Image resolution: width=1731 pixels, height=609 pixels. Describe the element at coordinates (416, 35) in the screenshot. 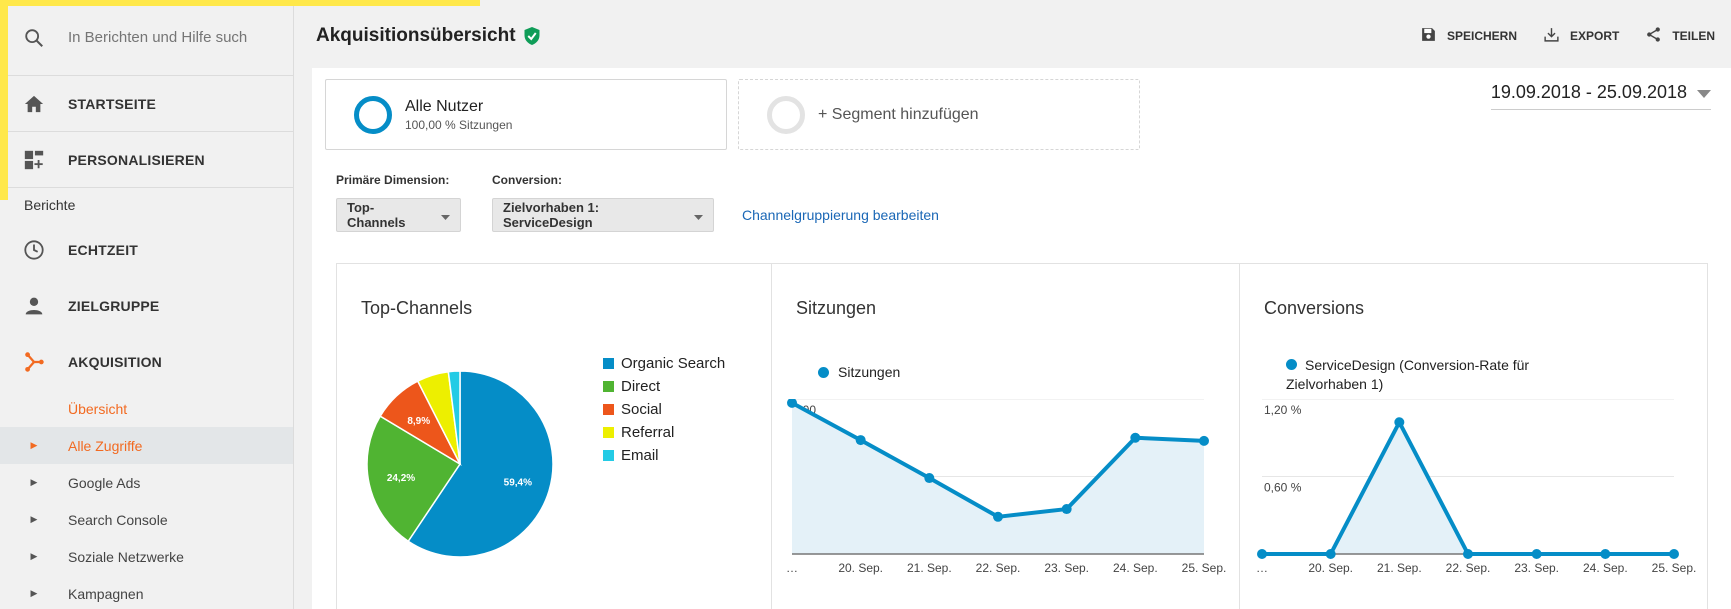

I see `page-title: Akquisitionsübersicht` at that location.